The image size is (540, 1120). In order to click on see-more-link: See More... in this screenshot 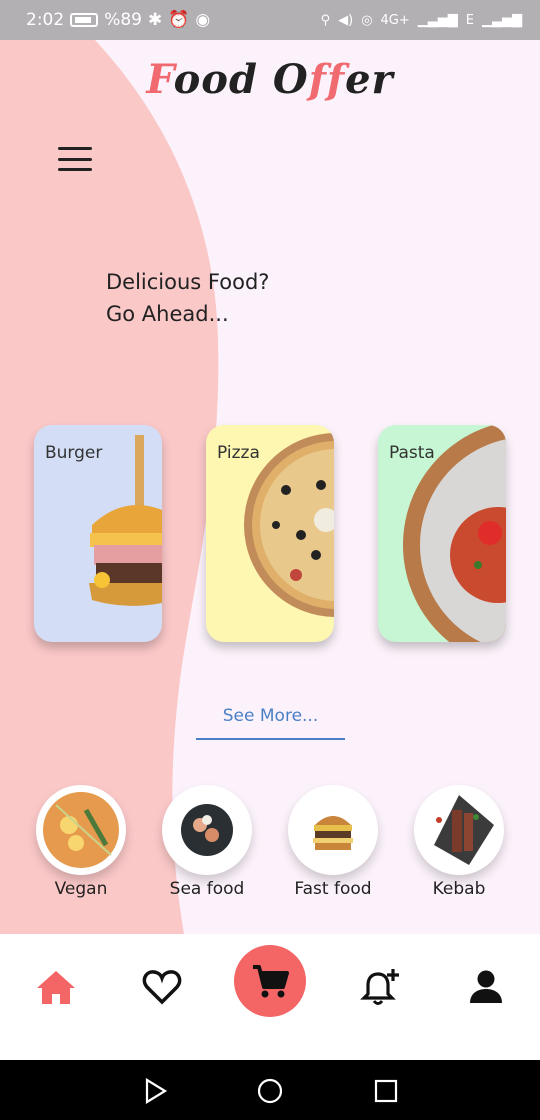, I will do `click(270, 723)`.